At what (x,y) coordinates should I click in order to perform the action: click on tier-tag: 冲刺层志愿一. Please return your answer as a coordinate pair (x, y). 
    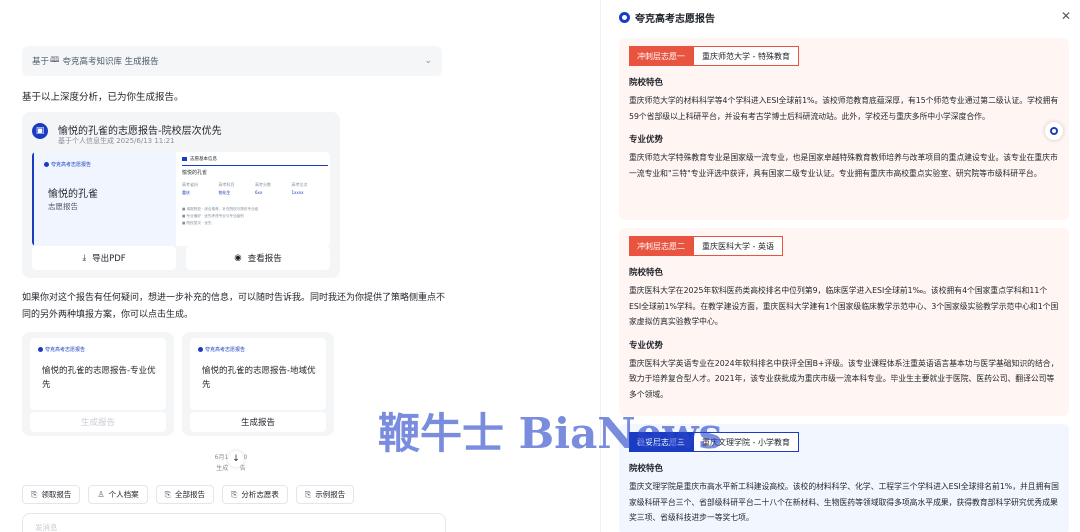
    Looking at the image, I should click on (661, 56).